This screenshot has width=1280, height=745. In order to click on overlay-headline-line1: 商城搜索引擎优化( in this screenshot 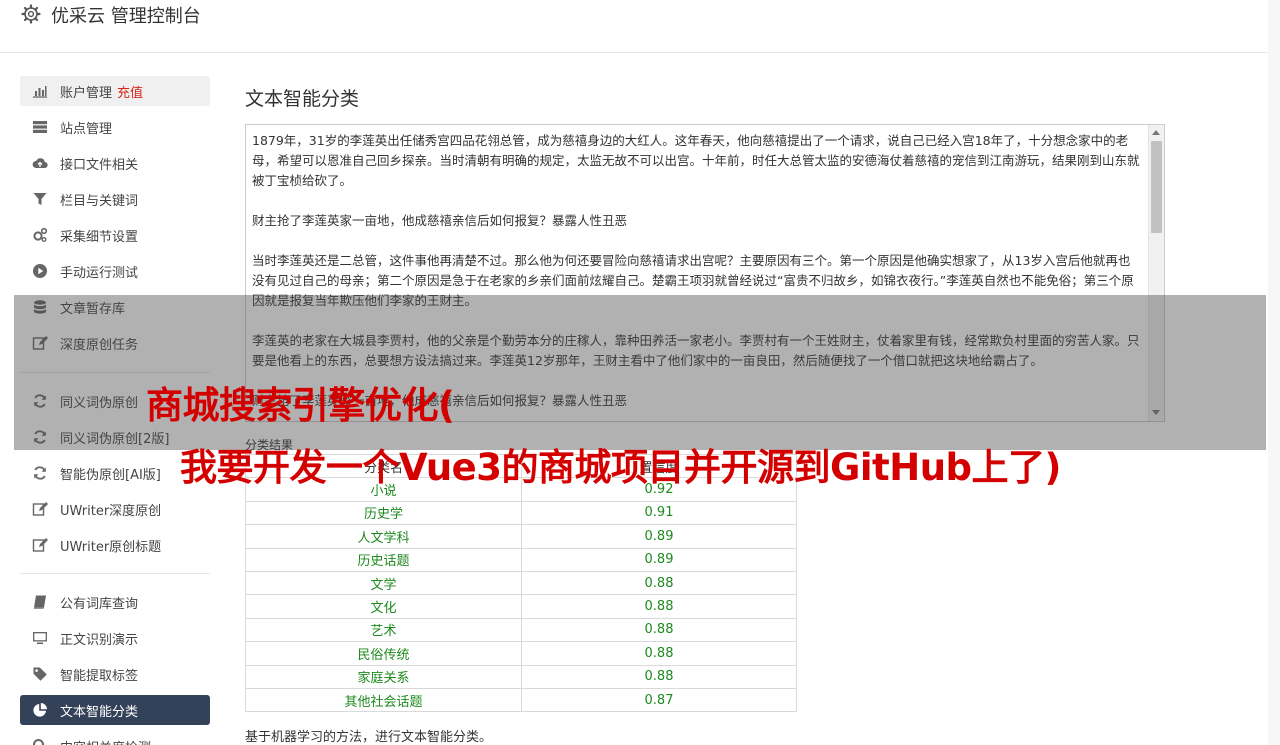, I will do `click(300, 405)`.